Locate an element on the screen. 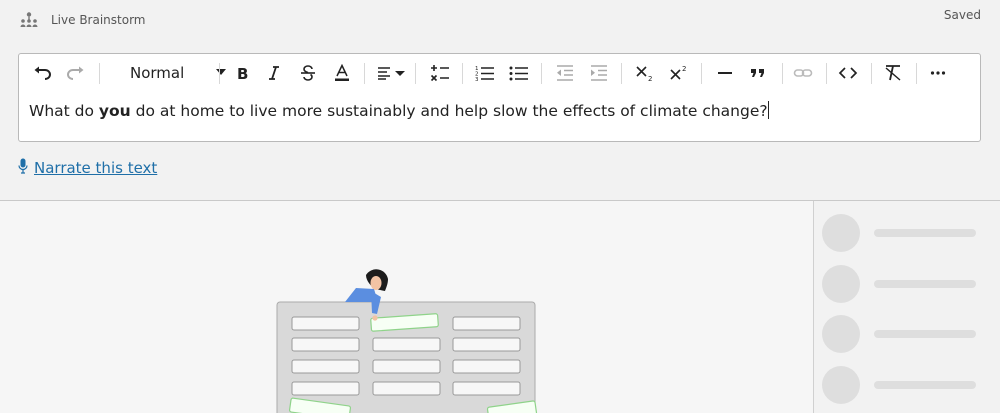 The height and width of the screenshot is (413, 1000). subscript-icon: 2 is located at coordinates (644, 74).